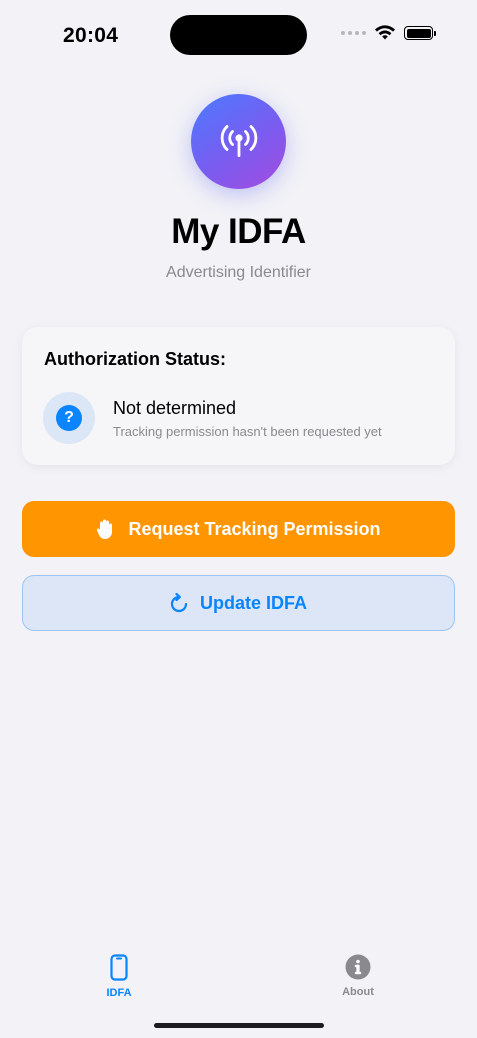  What do you see at coordinates (420, 33) in the screenshot?
I see `battery-icon` at bounding box center [420, 33].